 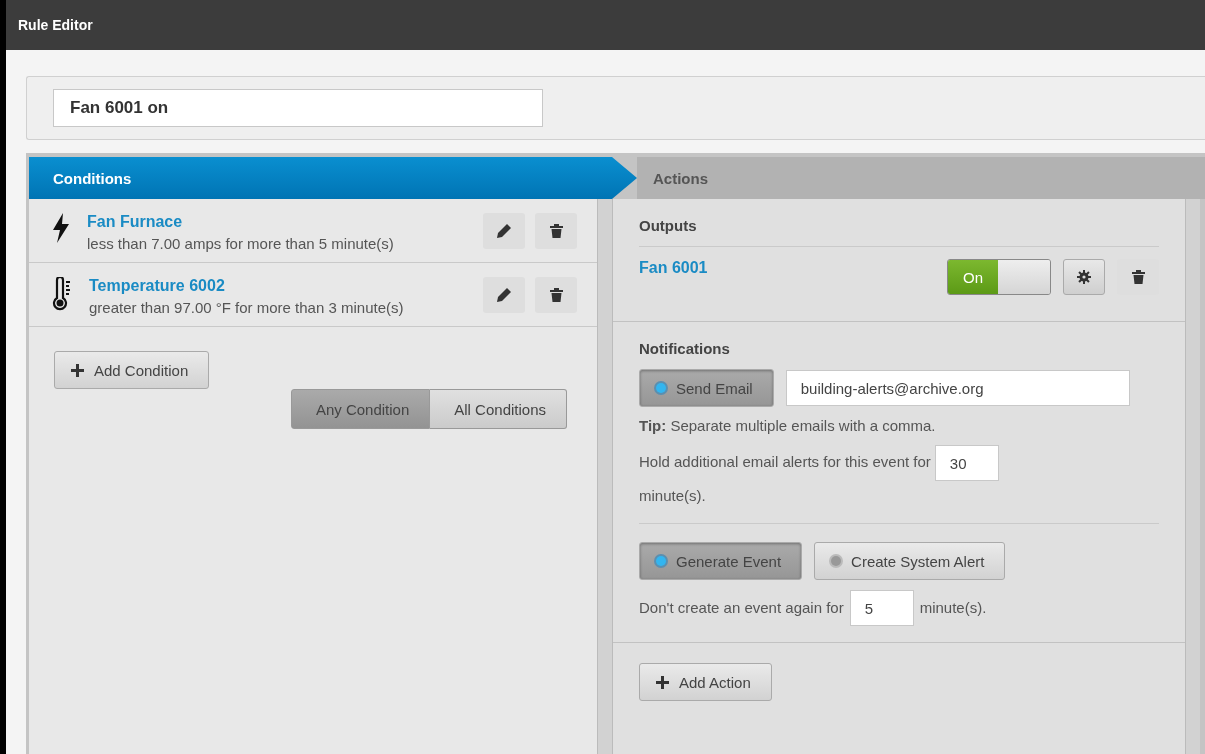 What do you see at coordinates (298, 108) in the screenshot?
I see `rule-name-field: Fan 6001 on` at bounding box center [298, 108].